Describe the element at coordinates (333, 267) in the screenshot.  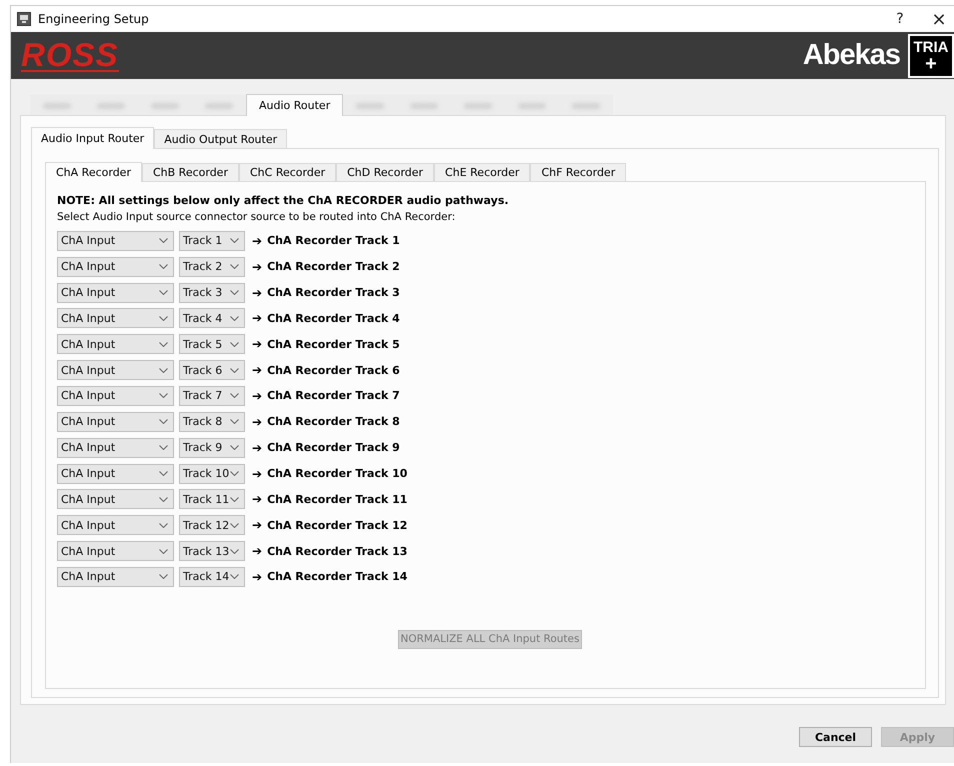
I see `destination-label: ChA Recorder Track 2` at that location.